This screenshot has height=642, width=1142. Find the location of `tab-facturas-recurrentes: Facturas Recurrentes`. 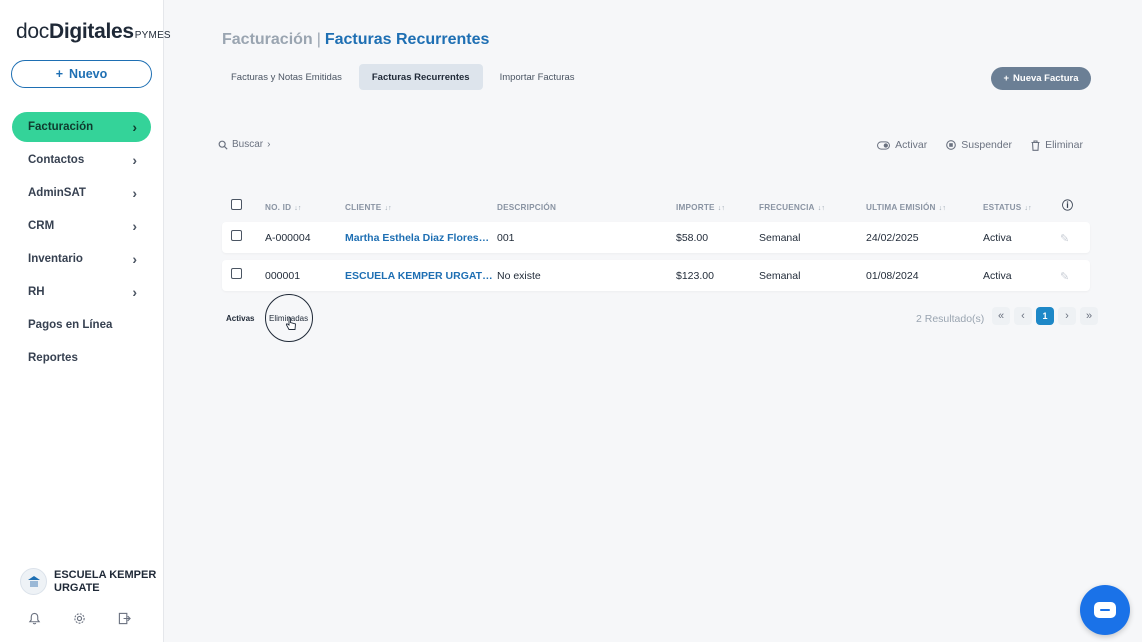

tab-facturas-recurrentes: Facturas Recurrentes is located at coordinates (420, 77).